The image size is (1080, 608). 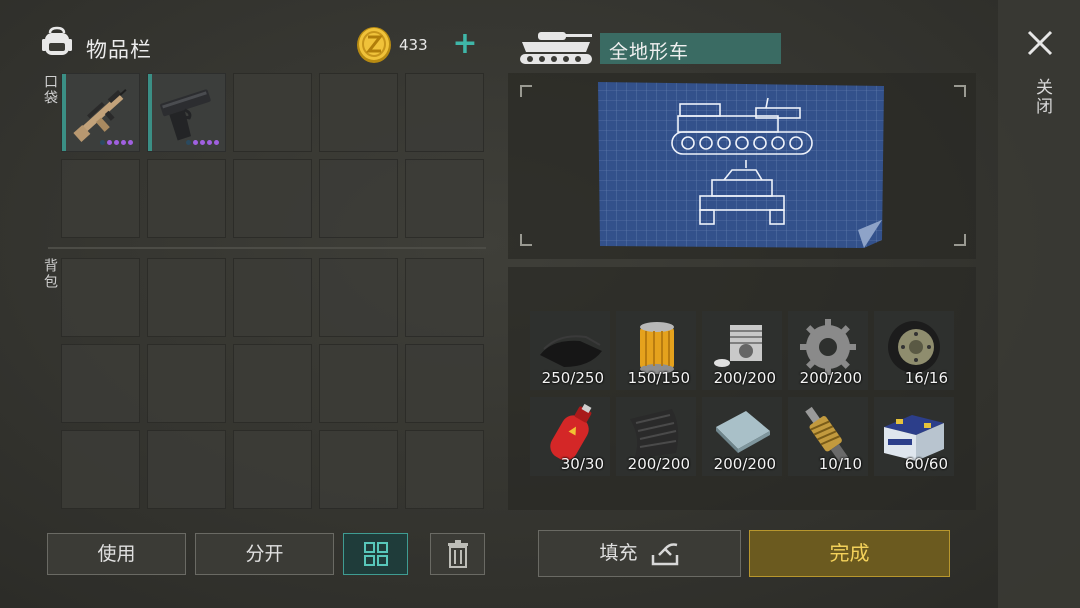 What do you see at coordinates (119, 50) in the screenshot?
I see `inventory-title: 物品栏` at bounding box center [119, 50].